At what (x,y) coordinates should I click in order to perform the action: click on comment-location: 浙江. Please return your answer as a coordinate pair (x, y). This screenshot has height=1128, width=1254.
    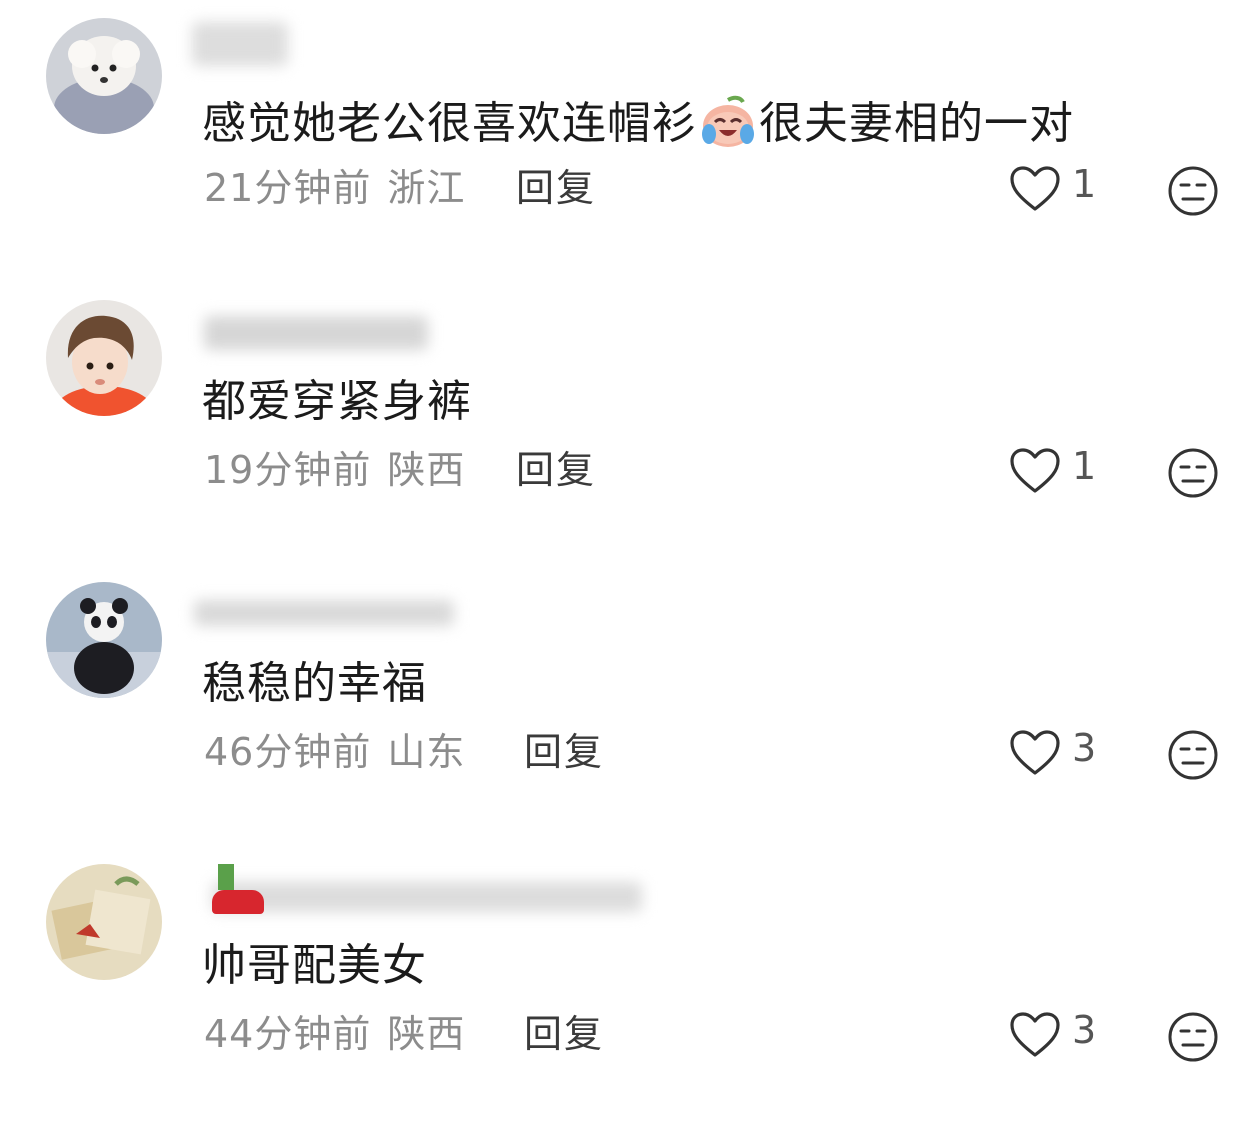
    Looking at the image, I should click on (426, 188).